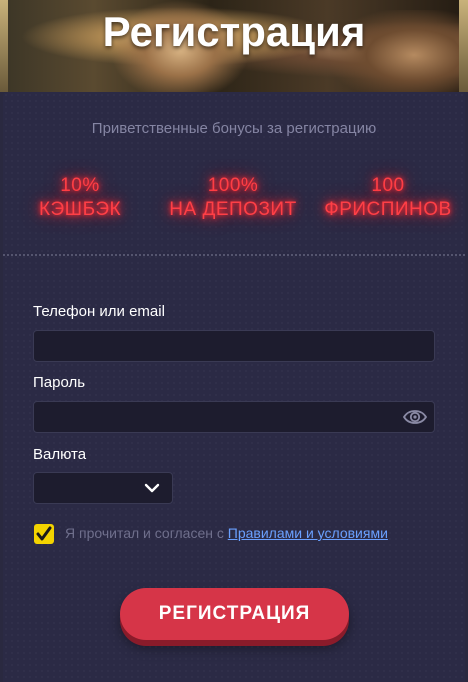 This screenshot has height=682, width=468. Describe the element at coordinates (388, 185) in the screenshot. I see `bonus-value: 100` at that location.